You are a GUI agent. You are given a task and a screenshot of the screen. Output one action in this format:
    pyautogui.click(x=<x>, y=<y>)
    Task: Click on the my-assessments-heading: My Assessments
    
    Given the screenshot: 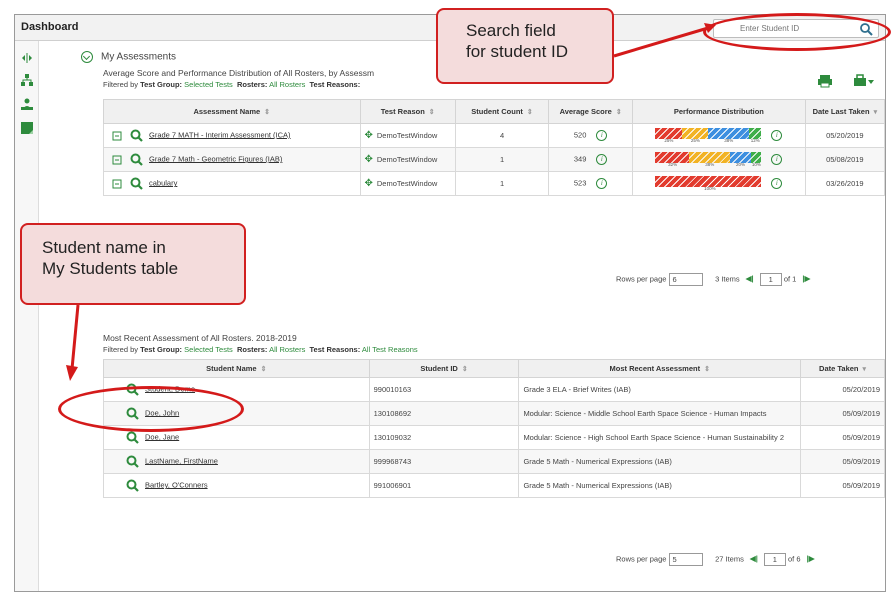 What is the action you would take?
    pyautogui.click(x=128, y=57)
    